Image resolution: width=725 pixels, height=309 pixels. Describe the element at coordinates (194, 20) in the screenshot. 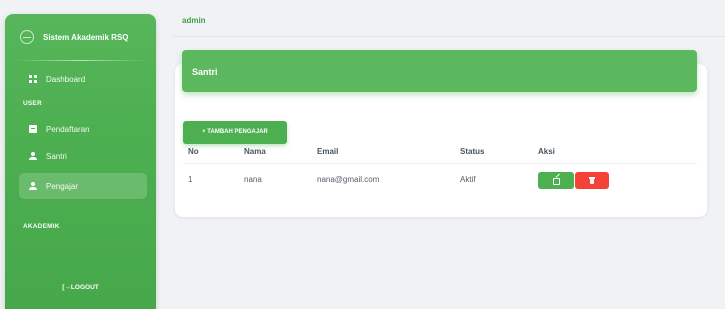

I see `topbar-username: admin` at that location.